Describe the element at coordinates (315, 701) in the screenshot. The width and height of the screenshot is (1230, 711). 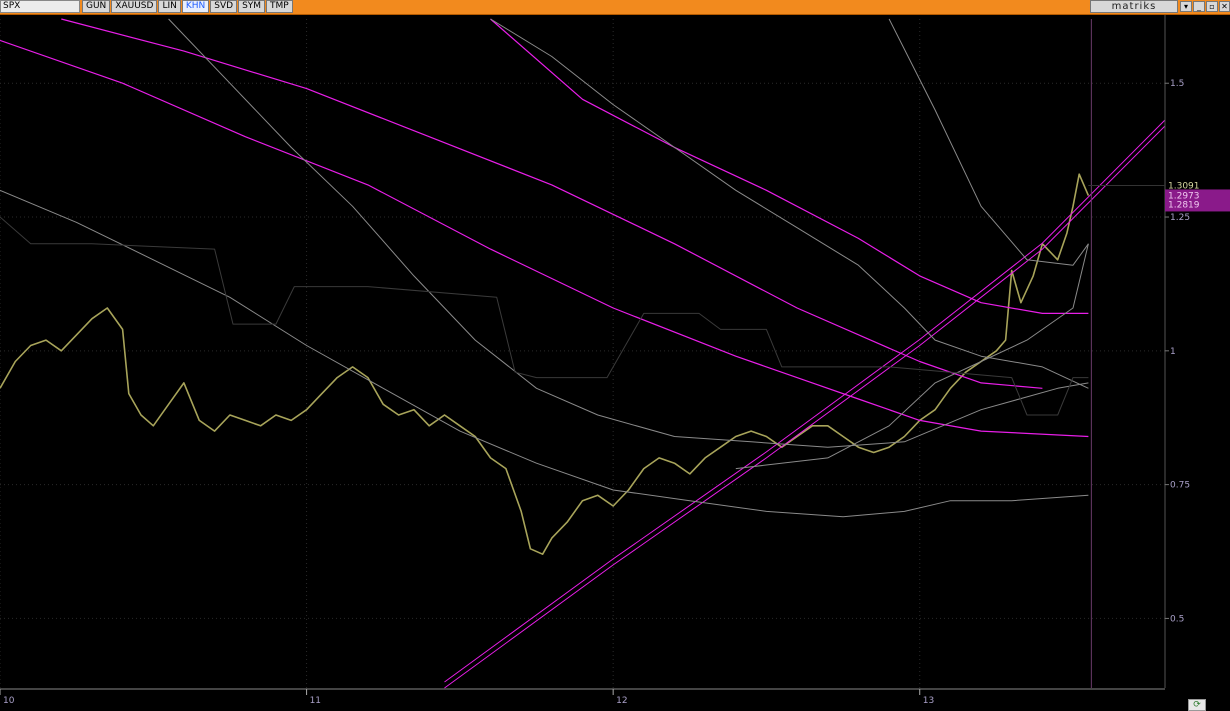
I see `x-tick-label: 11` at that location.